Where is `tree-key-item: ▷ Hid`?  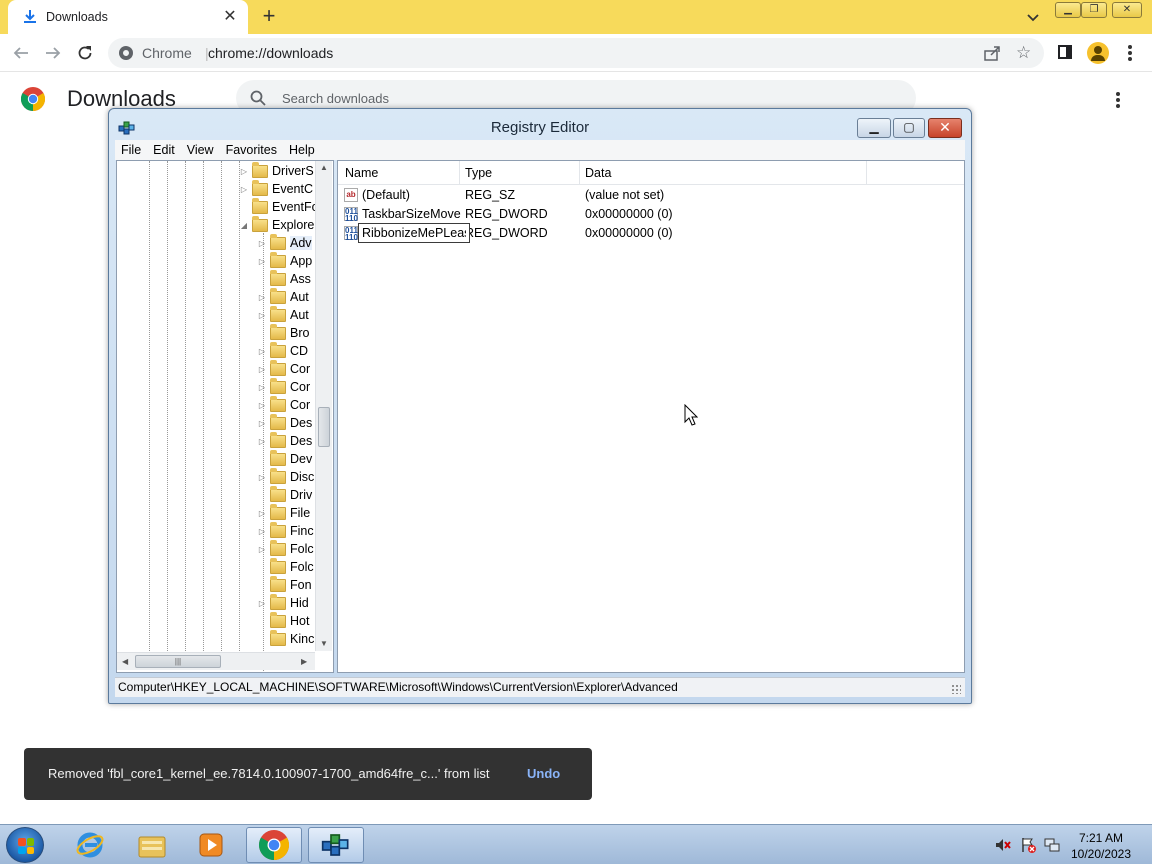 tree-key-item: ▷ Hid is located at coordinates (283, 602).